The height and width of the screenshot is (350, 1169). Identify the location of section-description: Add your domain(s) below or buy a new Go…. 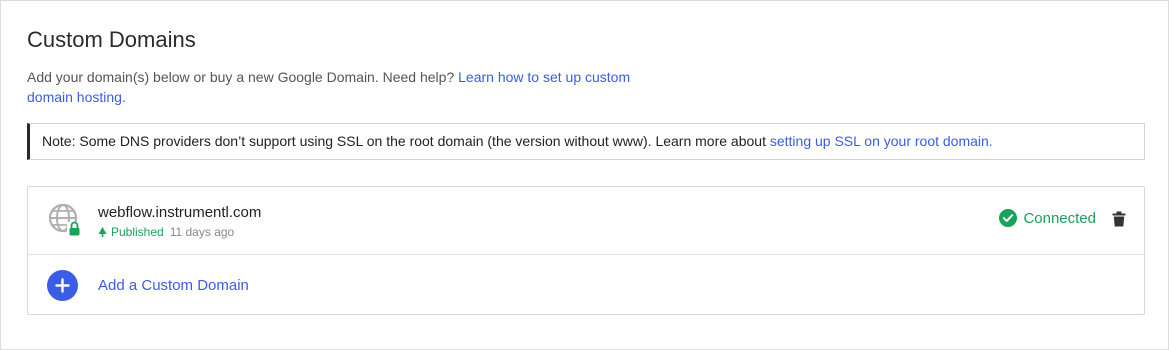
(352, 87).